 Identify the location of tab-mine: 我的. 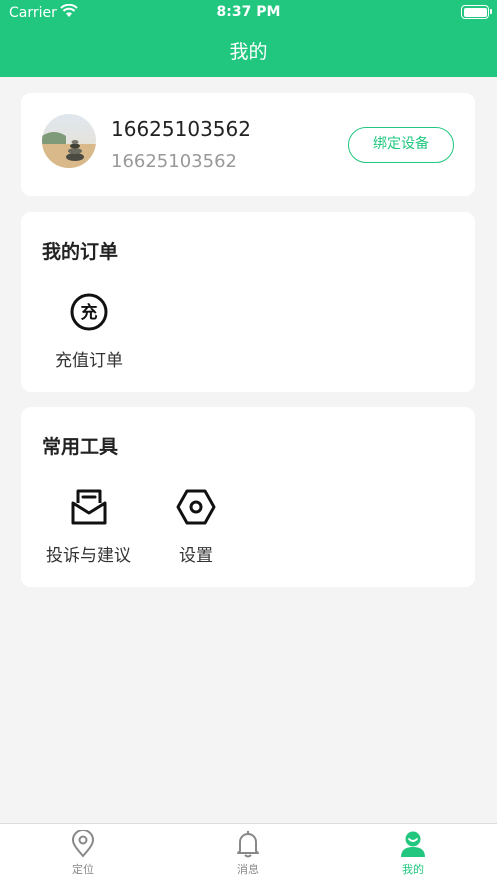
(413, 853).